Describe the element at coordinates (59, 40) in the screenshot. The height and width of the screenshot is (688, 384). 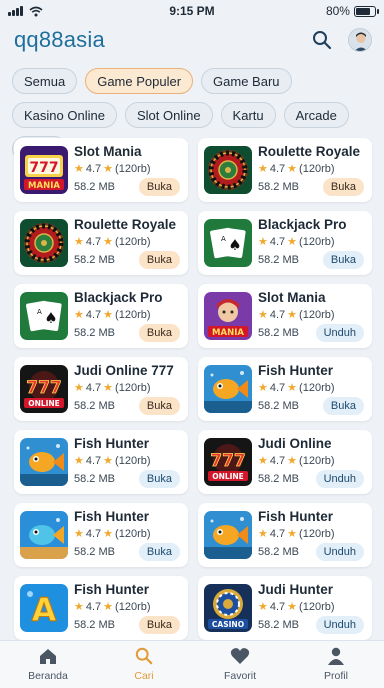
I see `app-logo: qq88asia` at that location.